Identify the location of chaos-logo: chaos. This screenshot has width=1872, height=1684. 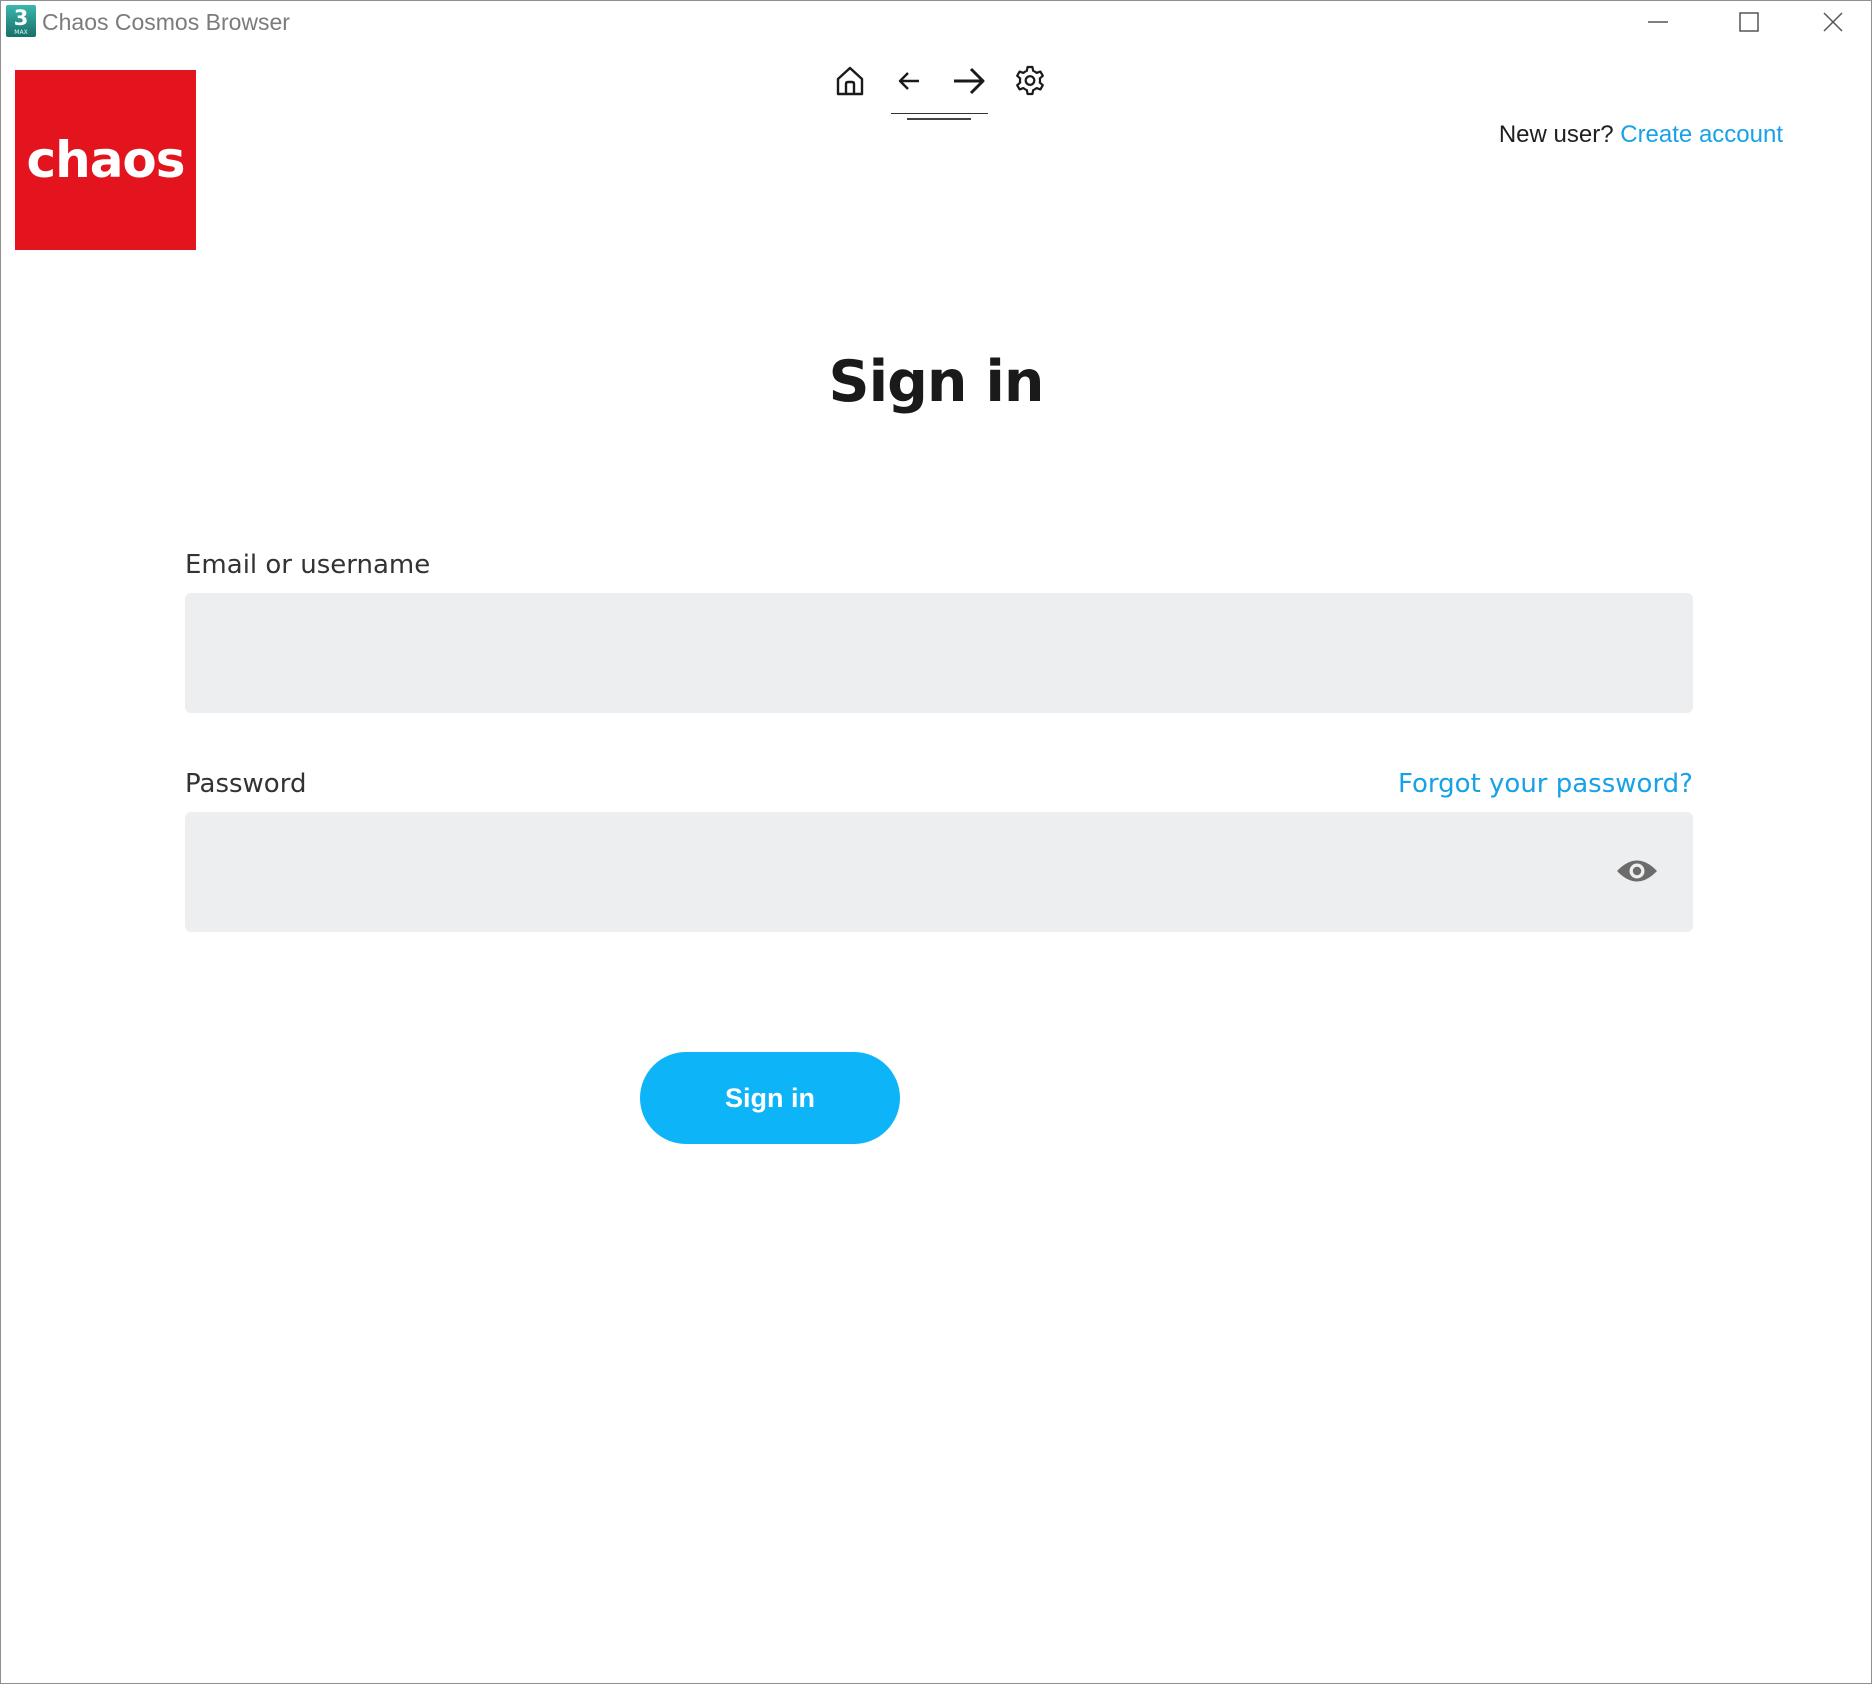
(105, 160).